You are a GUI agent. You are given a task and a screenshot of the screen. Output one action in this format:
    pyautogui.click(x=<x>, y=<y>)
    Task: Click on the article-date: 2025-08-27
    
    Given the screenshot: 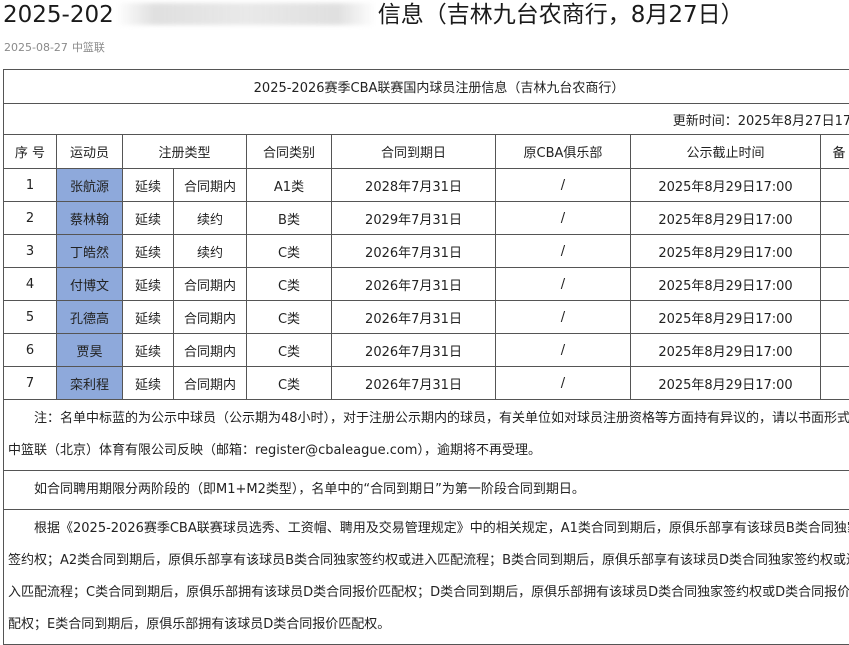 What is the action you would take?
    pyautogui.click(x=36, y=47)
    